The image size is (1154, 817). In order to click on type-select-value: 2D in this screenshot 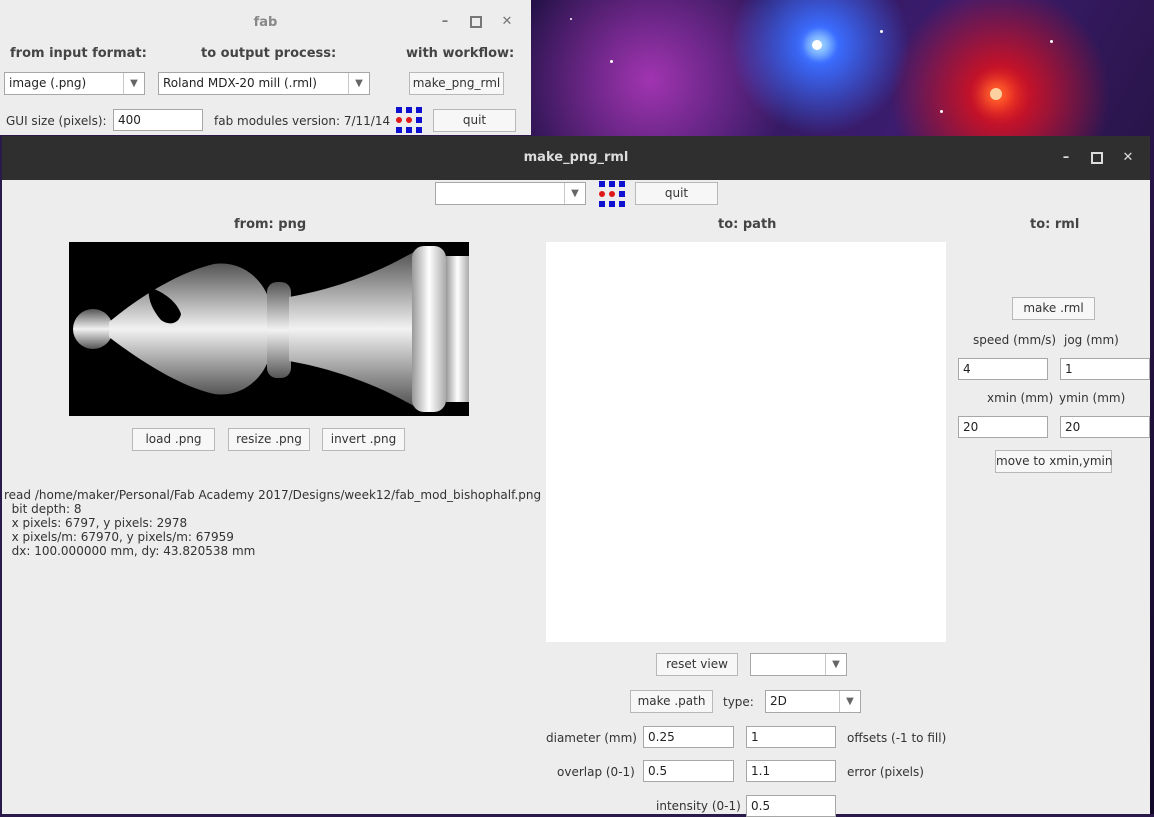, I will do `click(778, 701)`.